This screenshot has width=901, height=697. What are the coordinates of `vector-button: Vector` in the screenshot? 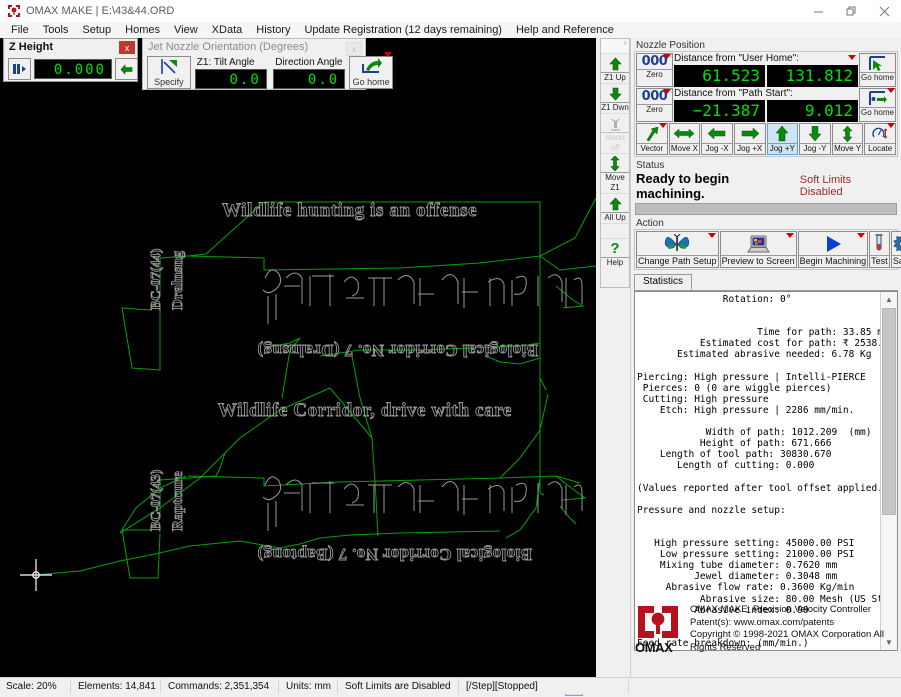 It's located at (652, 139).